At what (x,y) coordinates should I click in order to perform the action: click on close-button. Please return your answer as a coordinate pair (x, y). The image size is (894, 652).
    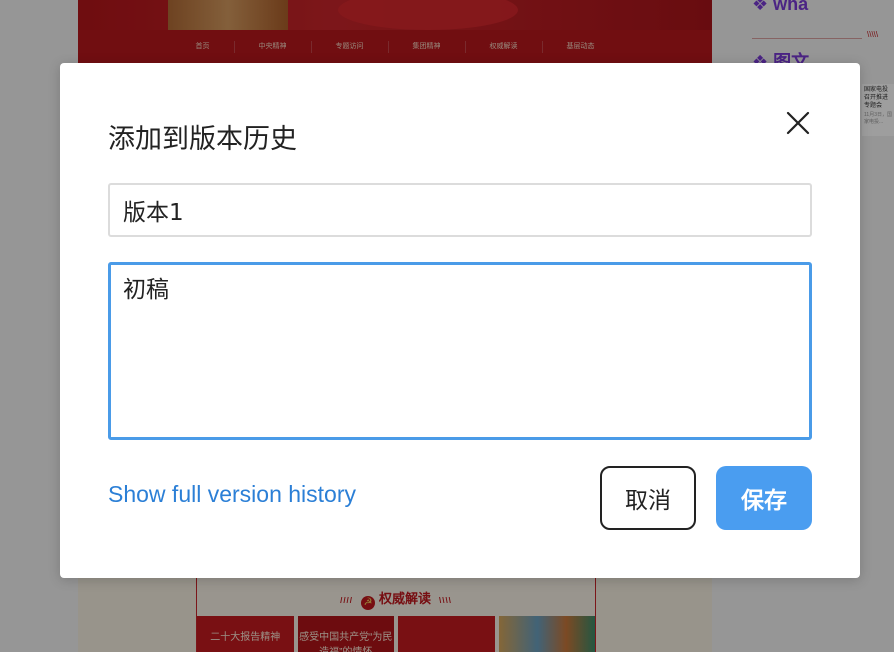
    Looking at the image, I should click on (798, 123).